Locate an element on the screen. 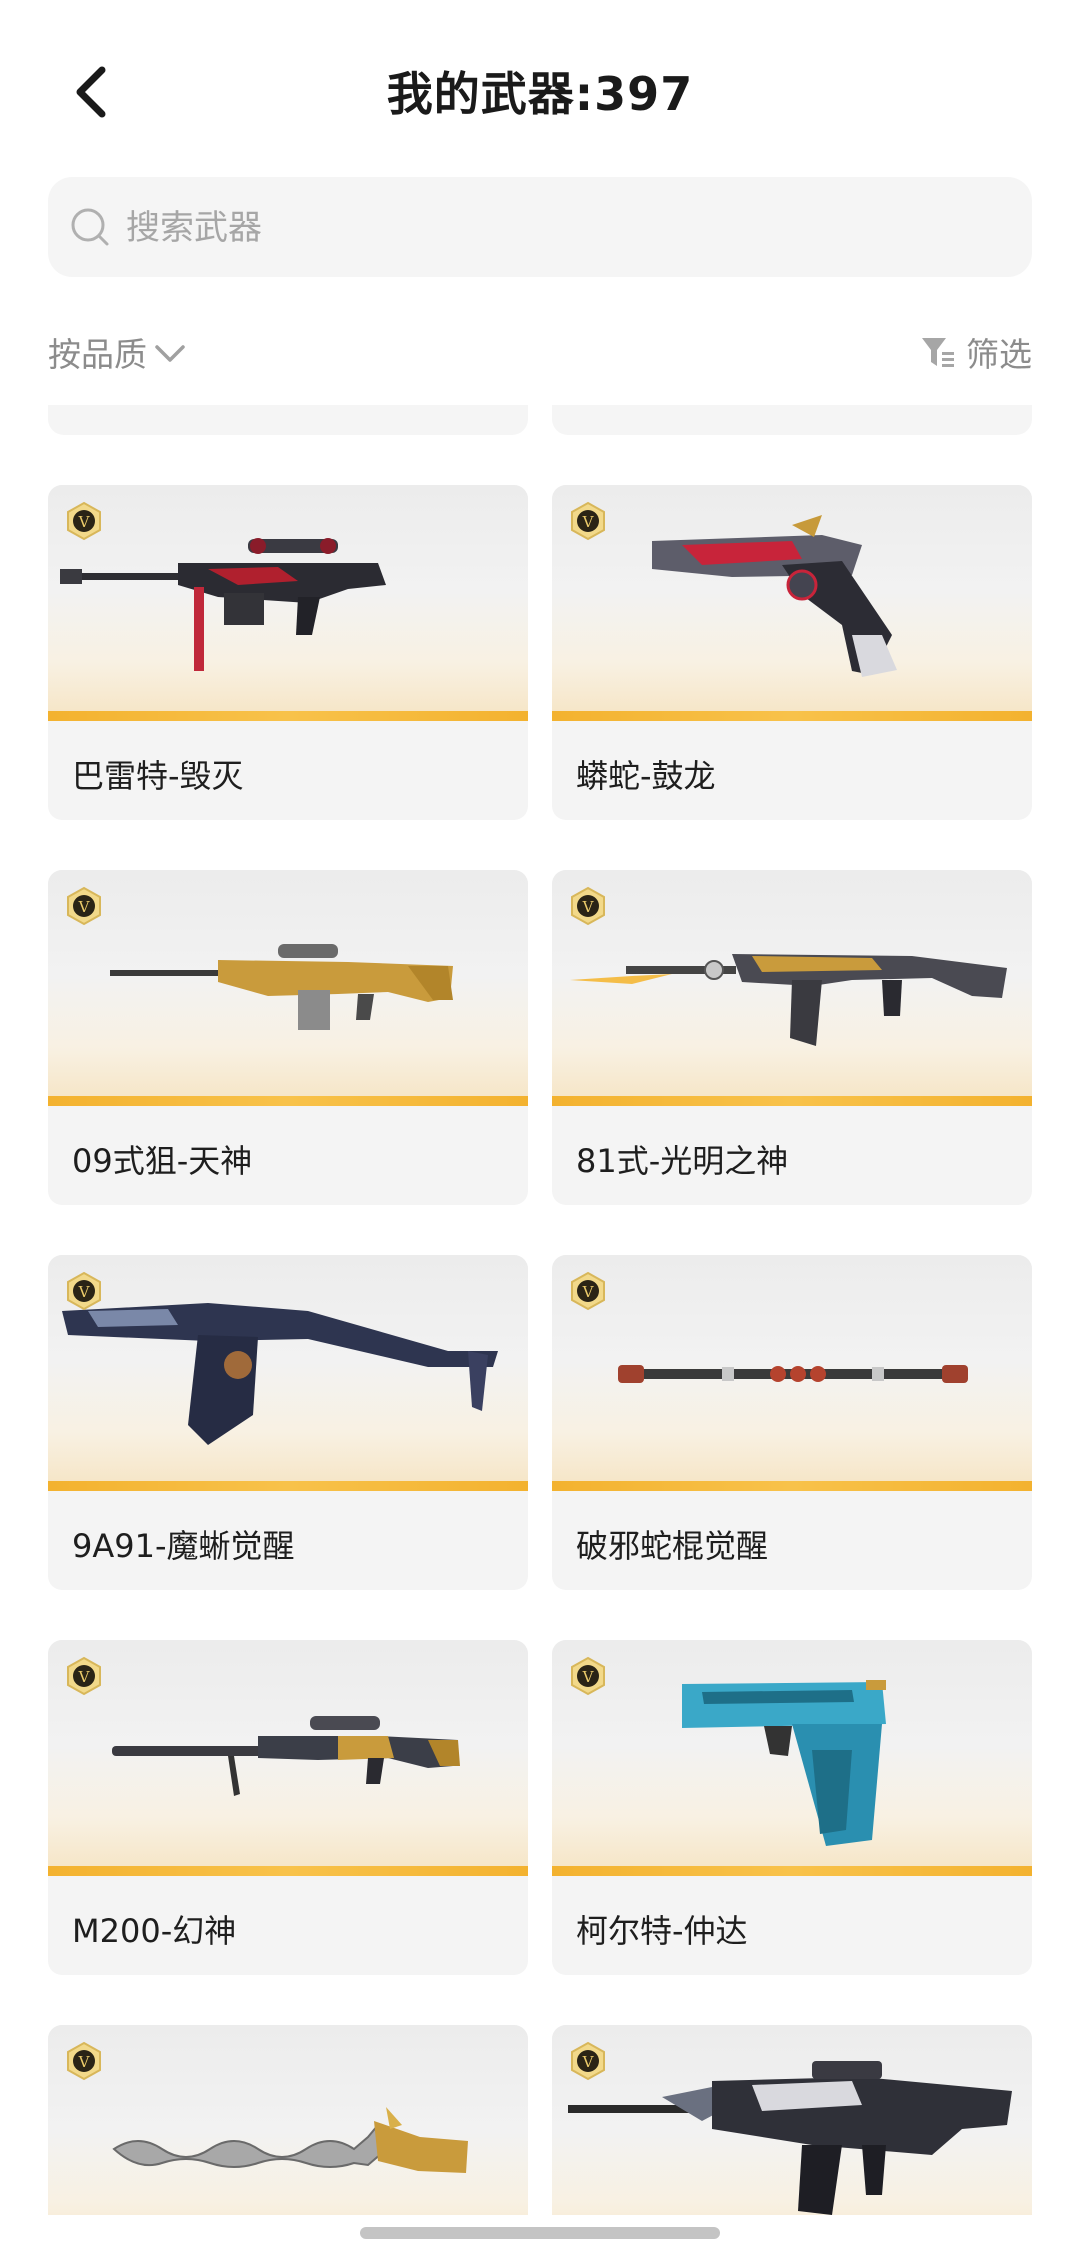 Image resolution: width=1080 pixels, height=2262 pixels. weapon-card: V 09式狙-天神 is located at coordinates (288, 1037).